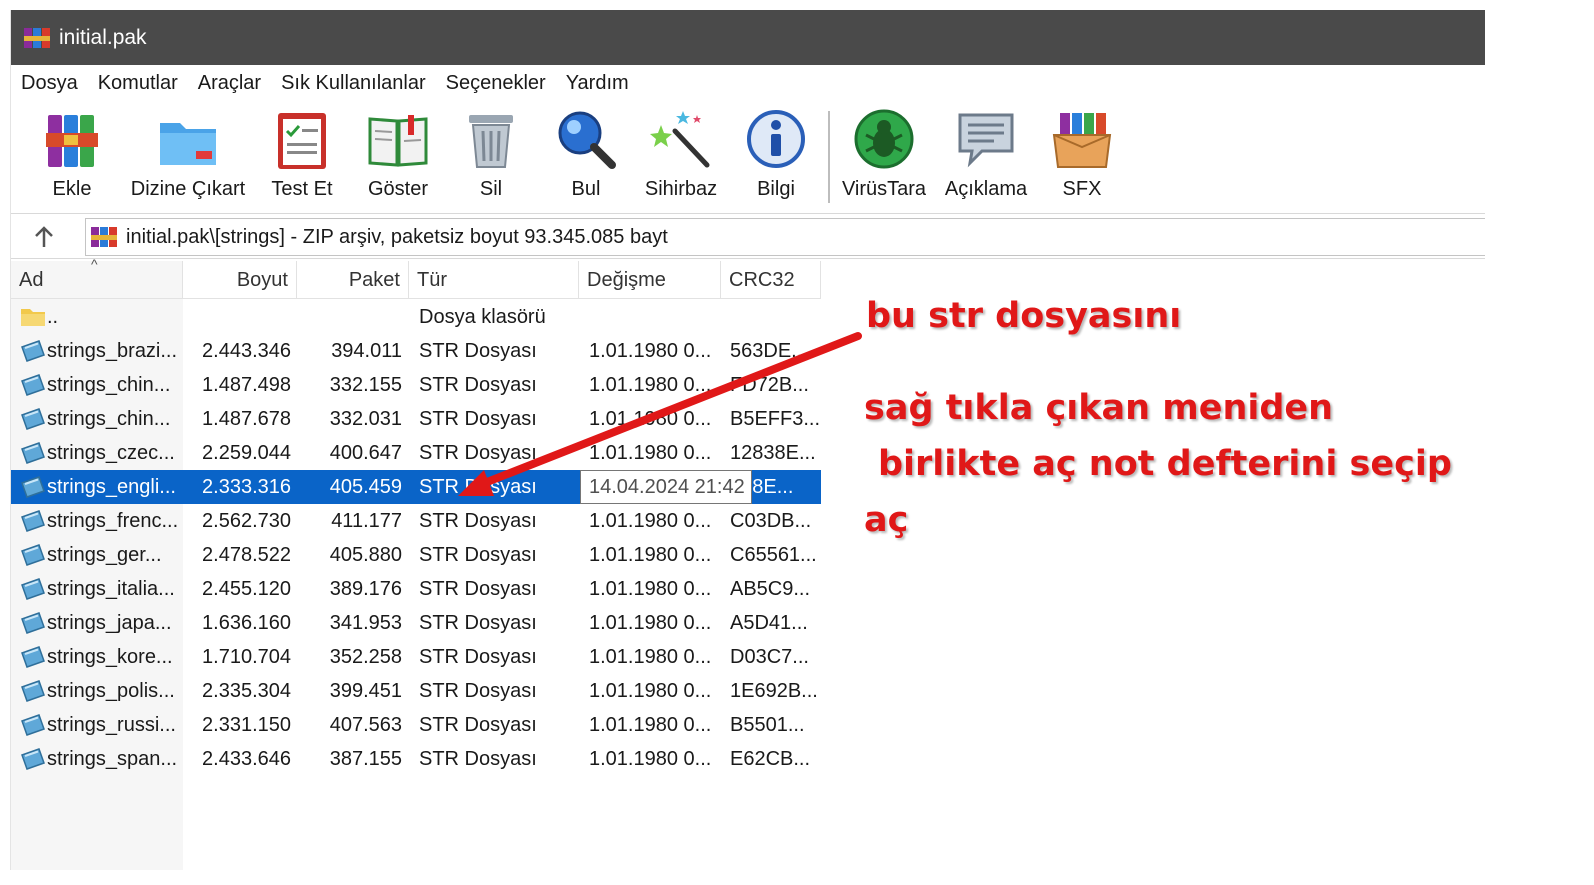 This screenshot has height=885, width=1594. I want to click on menu-araclar: Araçlar, so click(229, 83).